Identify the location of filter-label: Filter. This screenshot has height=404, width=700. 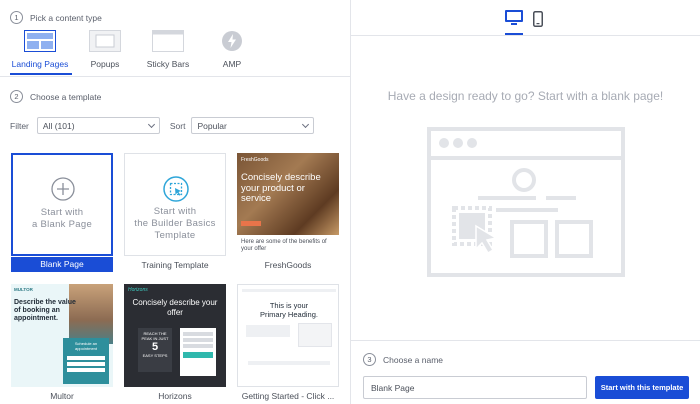
(19, 125).